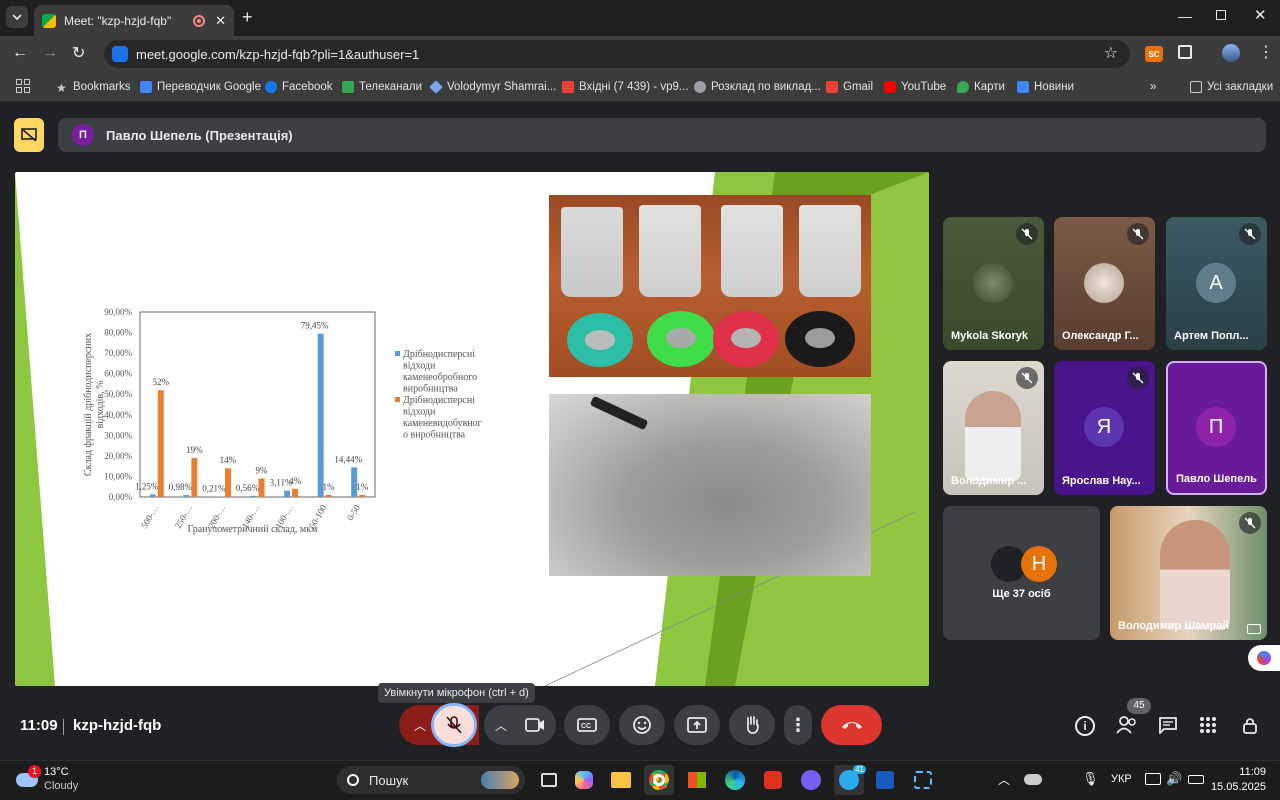 This screenshot has width=1280, height=800. I want to click on avatar: А, so click(1216, 283).